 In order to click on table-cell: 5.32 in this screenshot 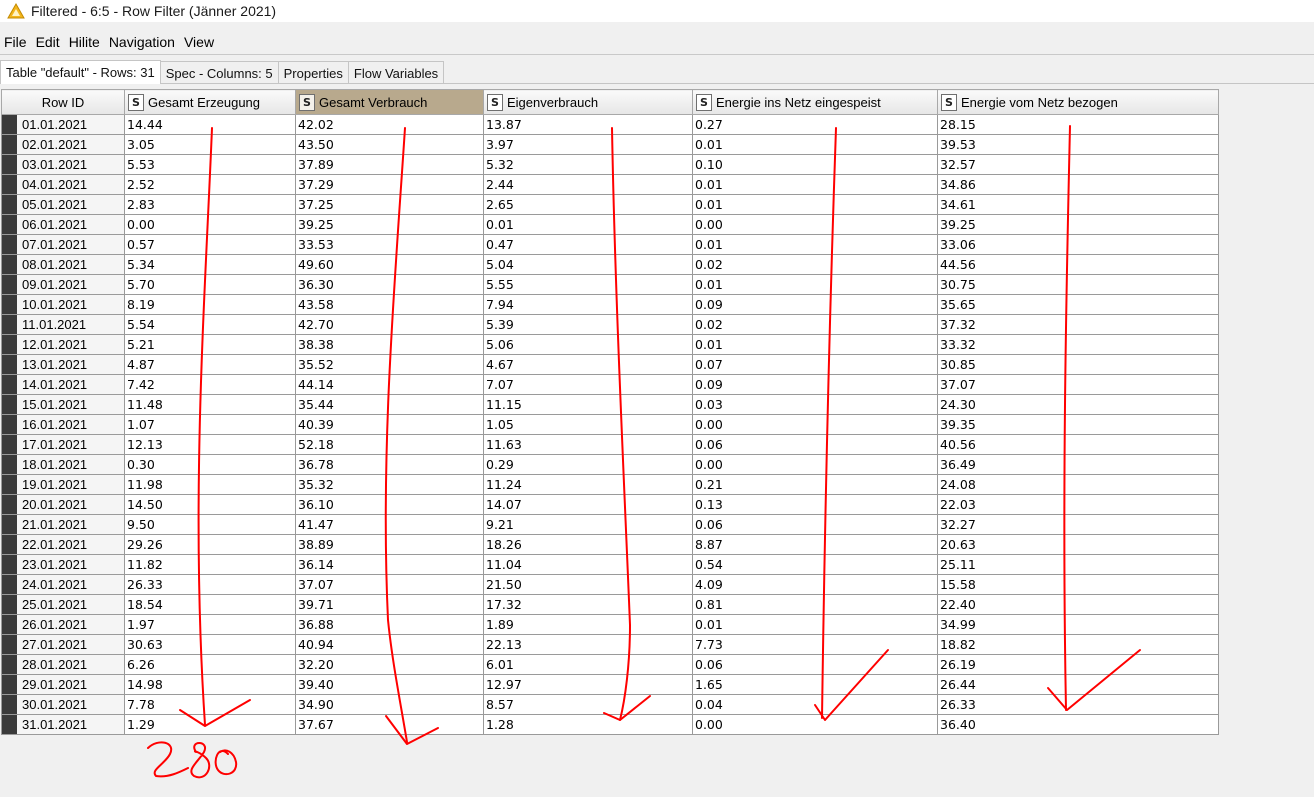, I will do `click(588, 164)`.